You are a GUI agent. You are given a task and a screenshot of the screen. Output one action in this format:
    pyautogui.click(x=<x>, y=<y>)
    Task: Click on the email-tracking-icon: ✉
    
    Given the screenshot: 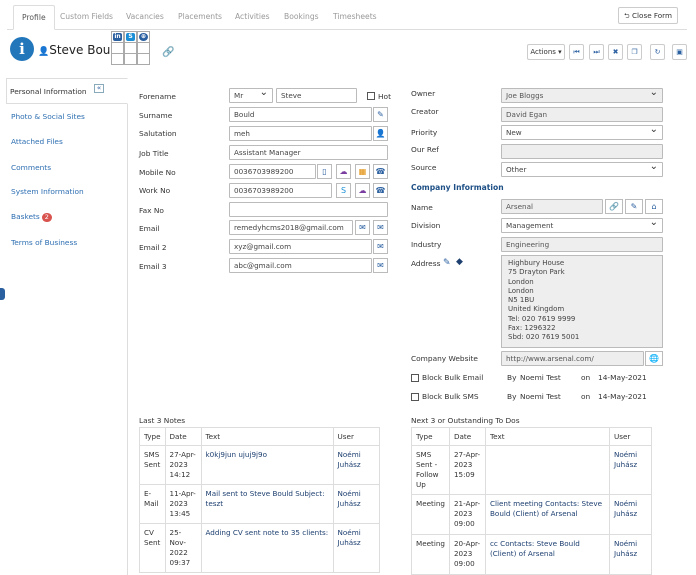 What is the action you would take?
    pyautogui.click(x=380, y=227)
    